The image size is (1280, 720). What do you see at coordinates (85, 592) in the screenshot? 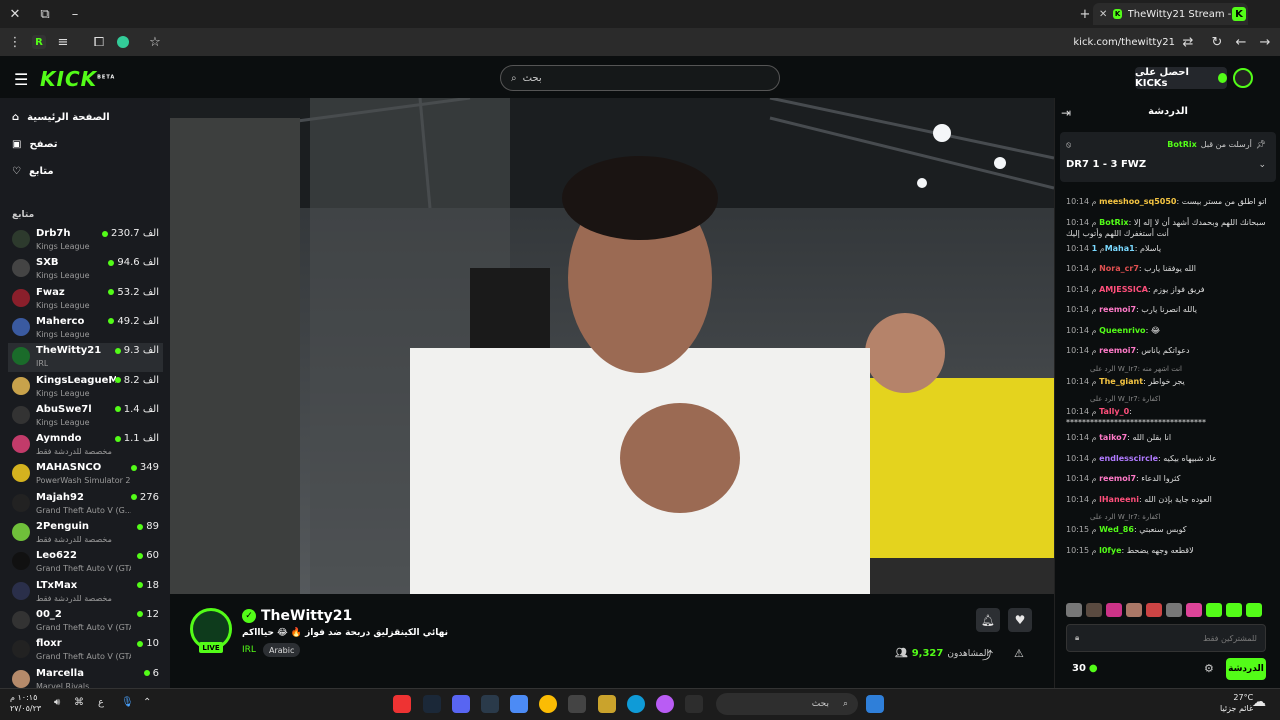
I see `sidebar-channel: LTxMax مخصصة للدردشة فقط 18` at bounding box center [85, 592].